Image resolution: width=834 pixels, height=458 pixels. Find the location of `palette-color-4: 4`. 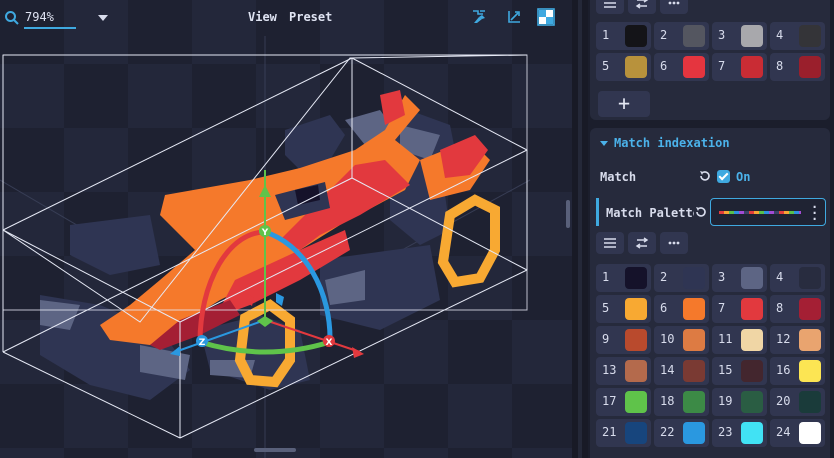

palette-color-4: 4 is located at coordinates (797, 36).